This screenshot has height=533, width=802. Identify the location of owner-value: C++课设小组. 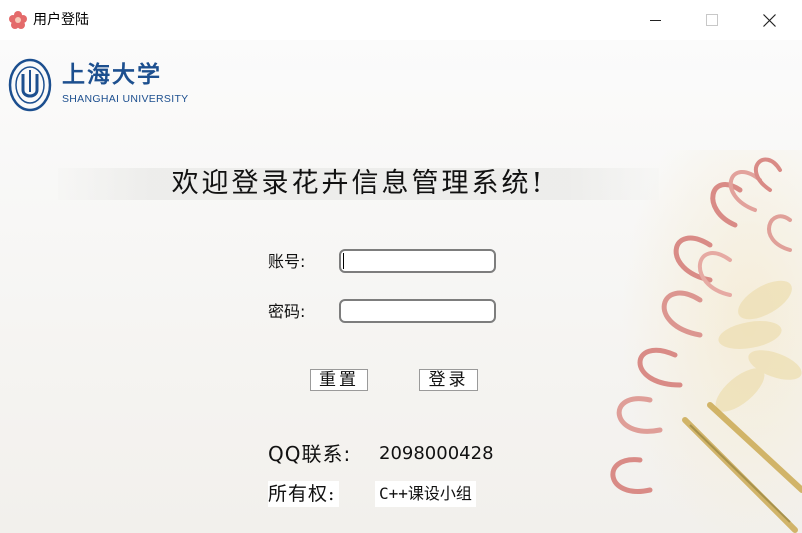
(425, 494).